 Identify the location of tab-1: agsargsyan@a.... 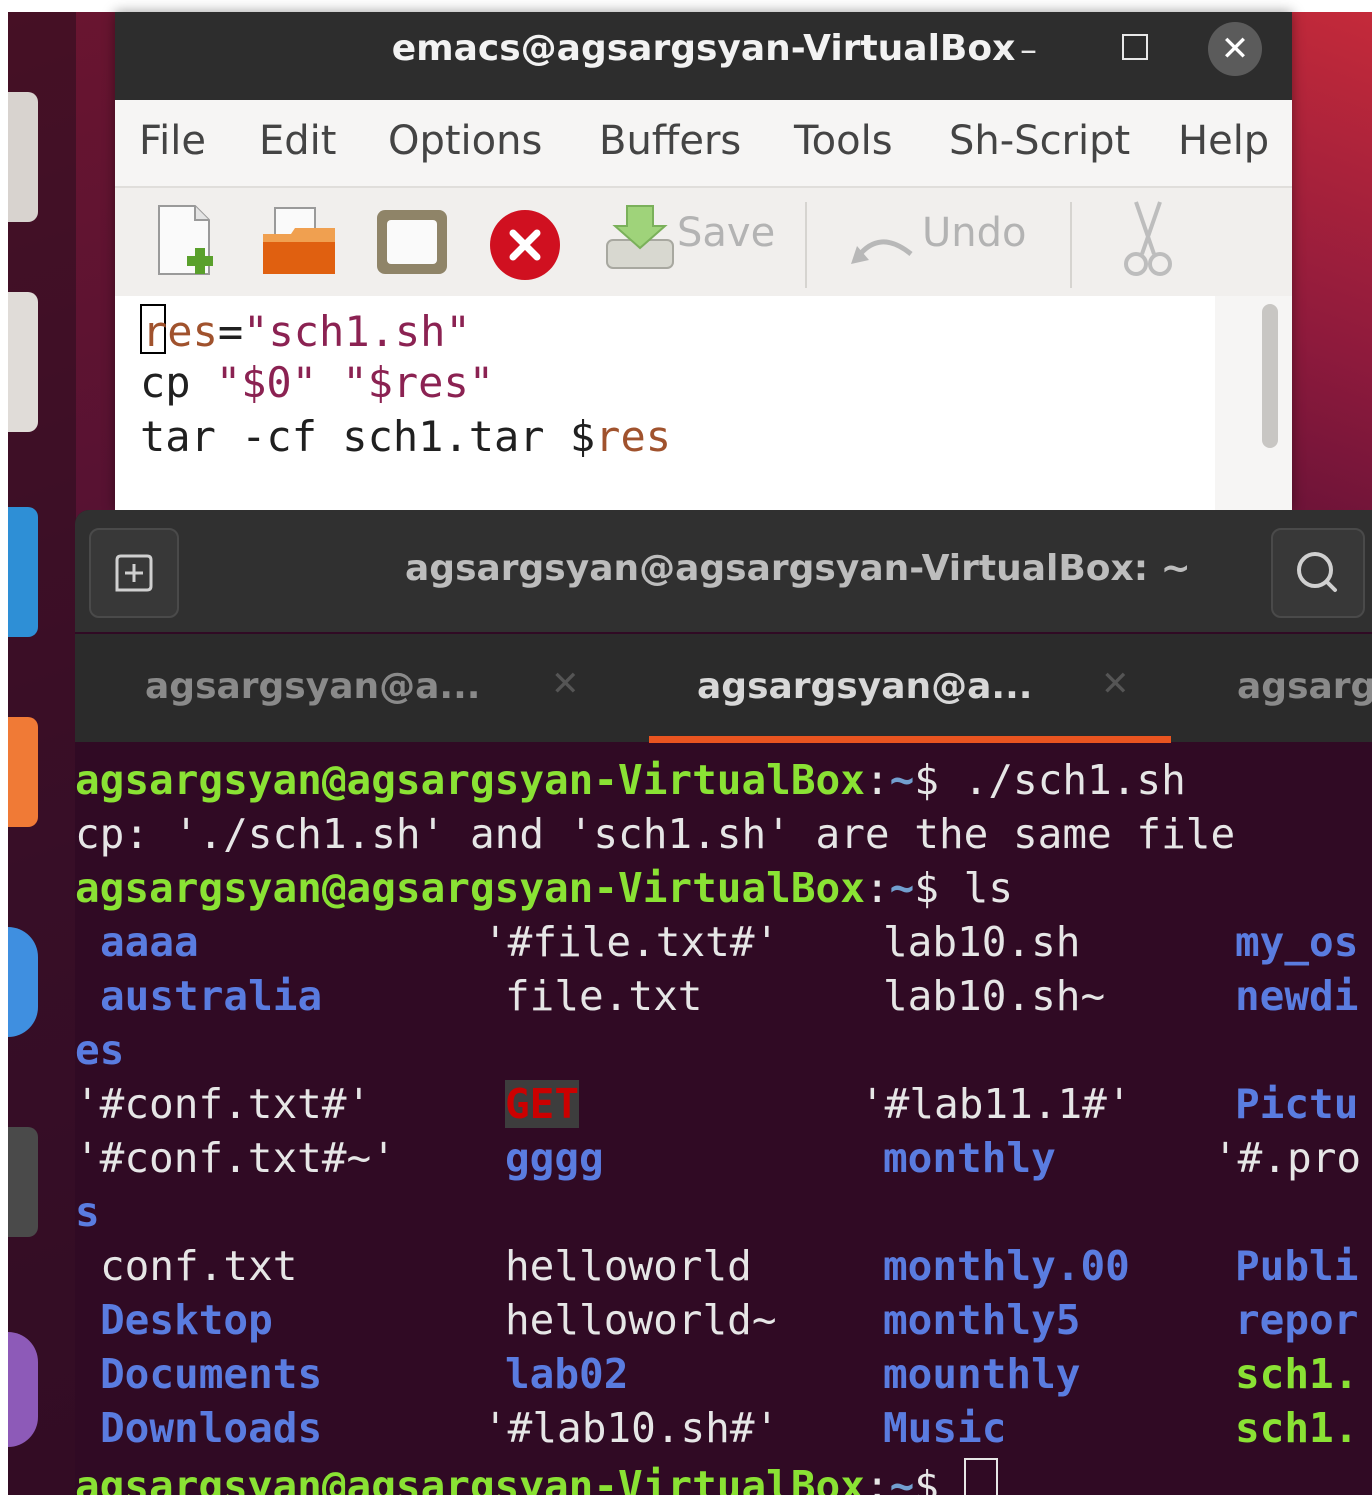
(312, 686).